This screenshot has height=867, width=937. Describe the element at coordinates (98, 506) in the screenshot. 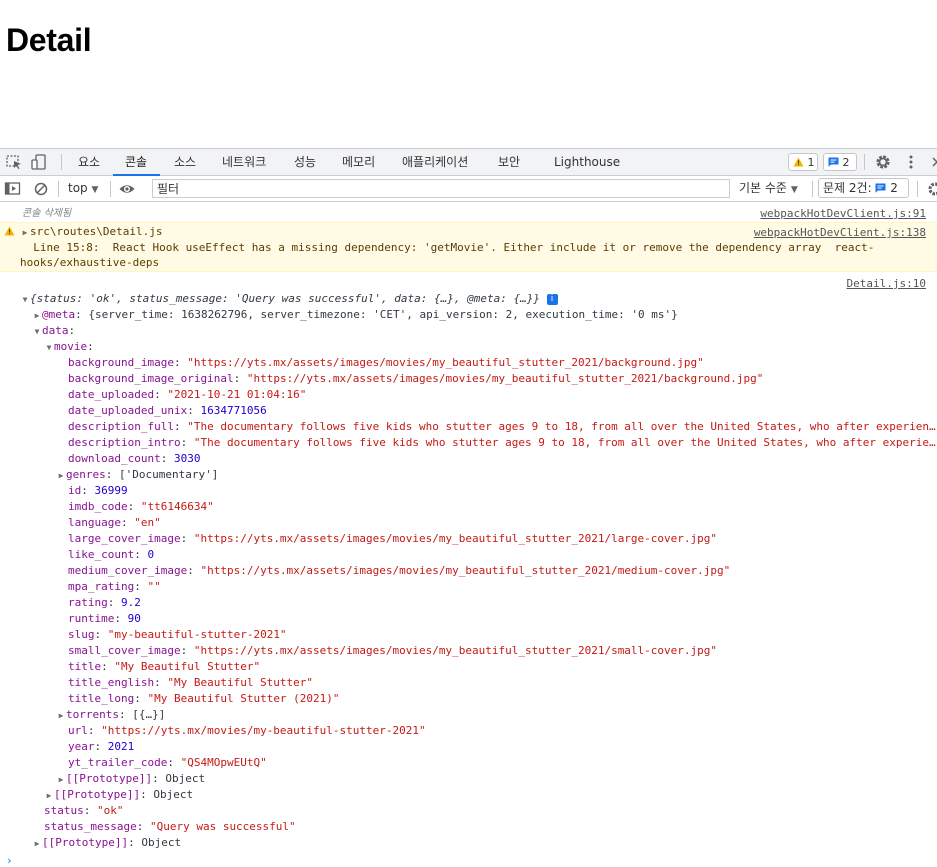

I see `tree-key: imdb_code` at that location.